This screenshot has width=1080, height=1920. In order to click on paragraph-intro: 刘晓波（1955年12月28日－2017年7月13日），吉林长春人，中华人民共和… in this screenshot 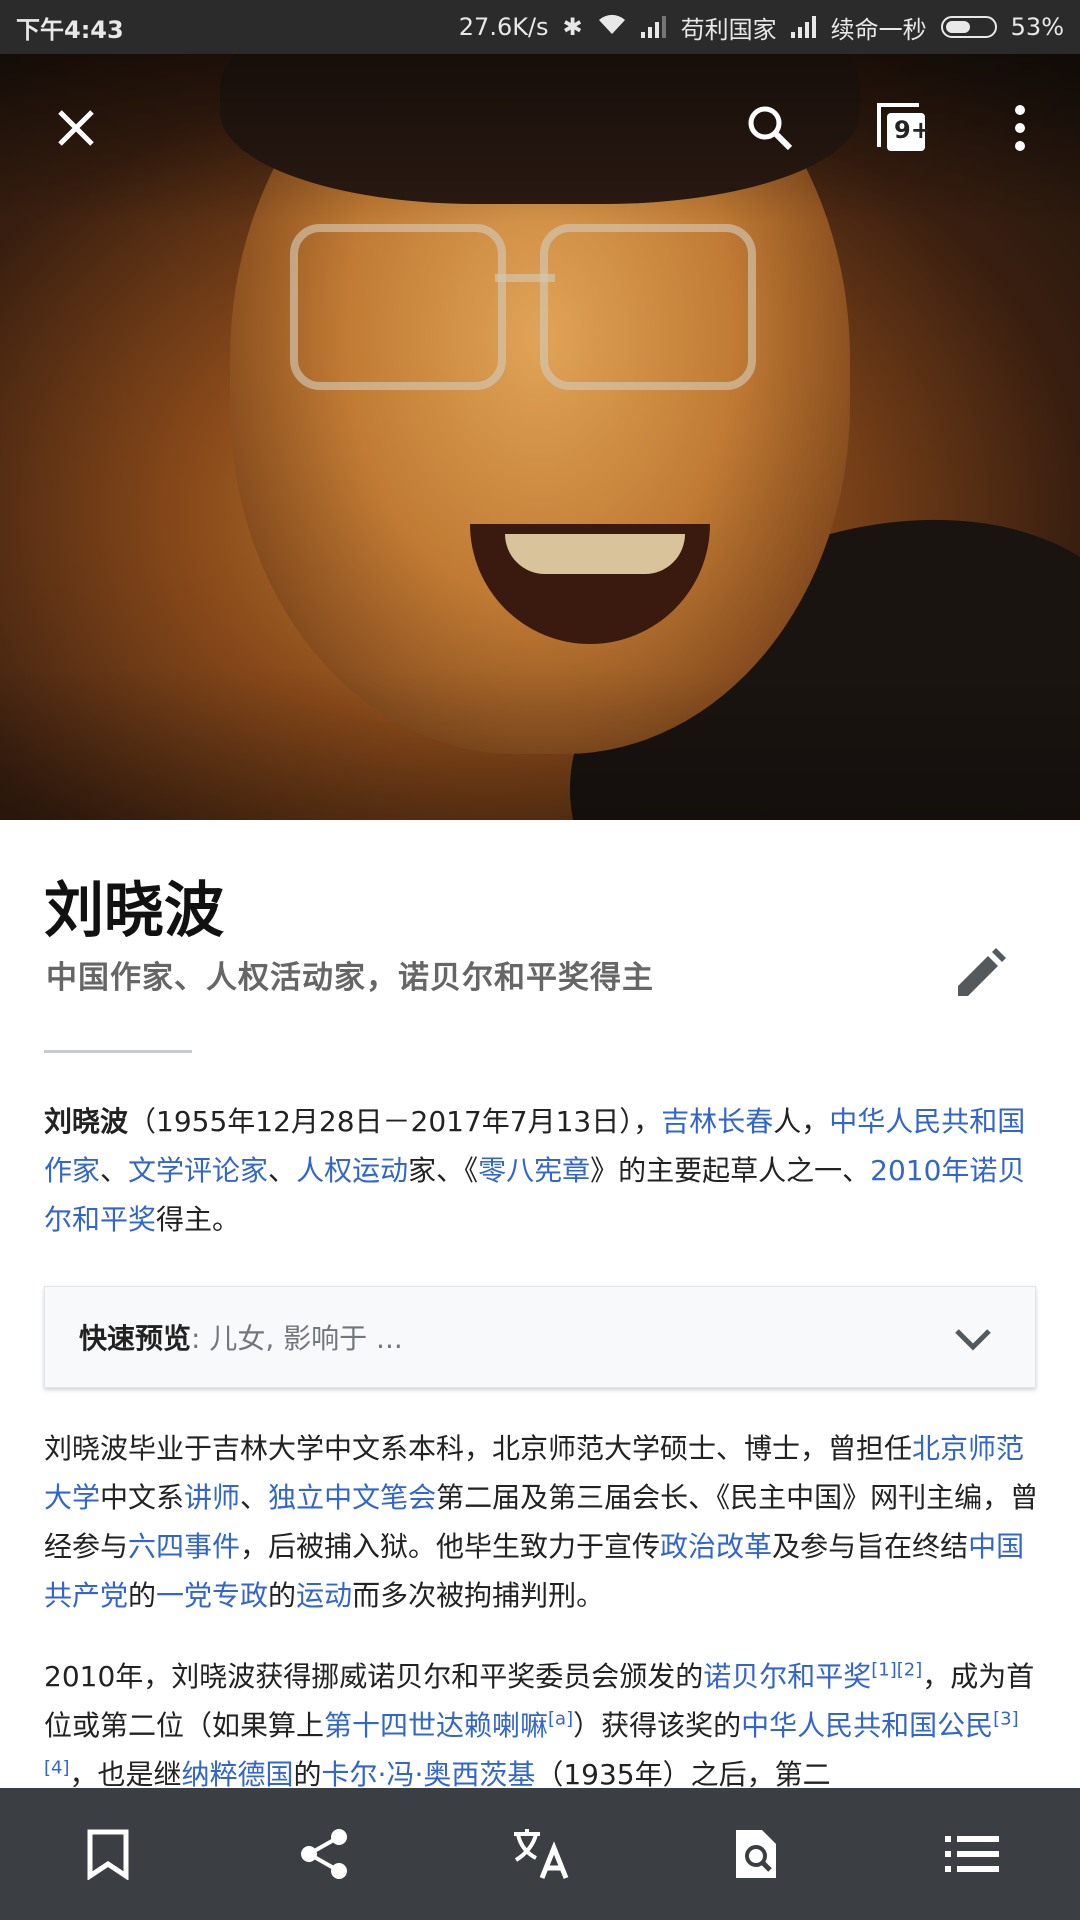, I will do `click(535, 1170)`.